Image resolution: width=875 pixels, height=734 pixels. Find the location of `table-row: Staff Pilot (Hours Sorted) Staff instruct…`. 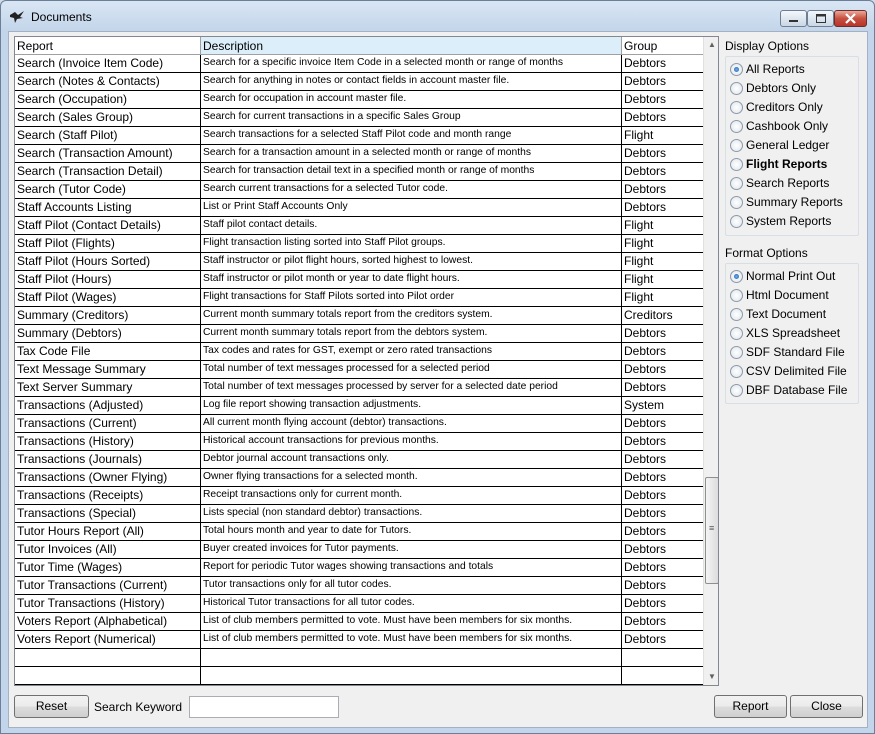

table-row: Staff Pilot (Hours Sorted) Staff instruct… is located at coordinates (359, 262).